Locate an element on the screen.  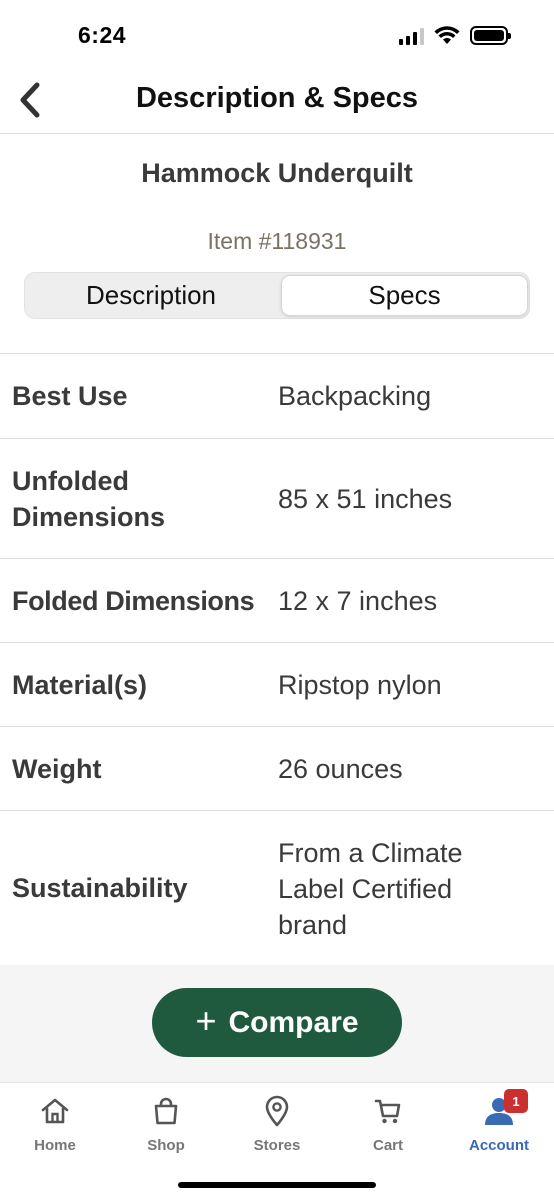
cellular-signal-icon is located at coordinates (411, 36).